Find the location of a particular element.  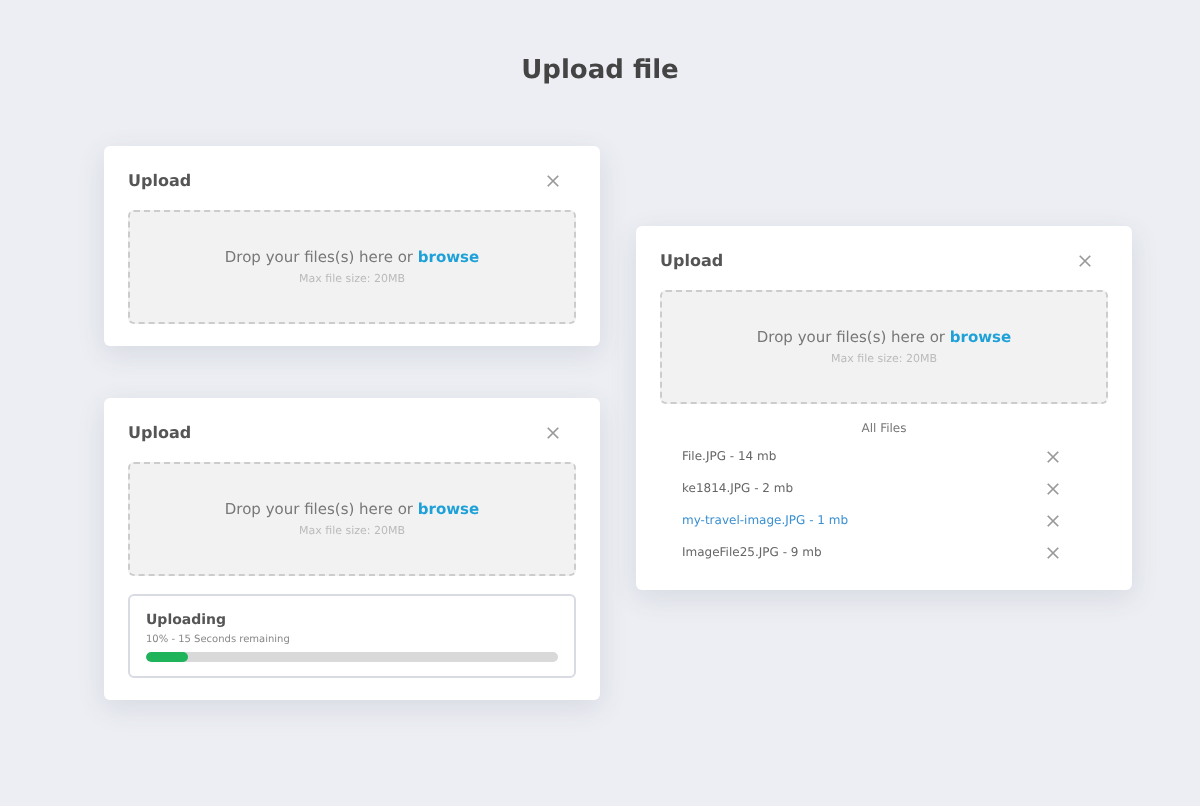

page-title: Upload file is located at coordinates (600, 71).